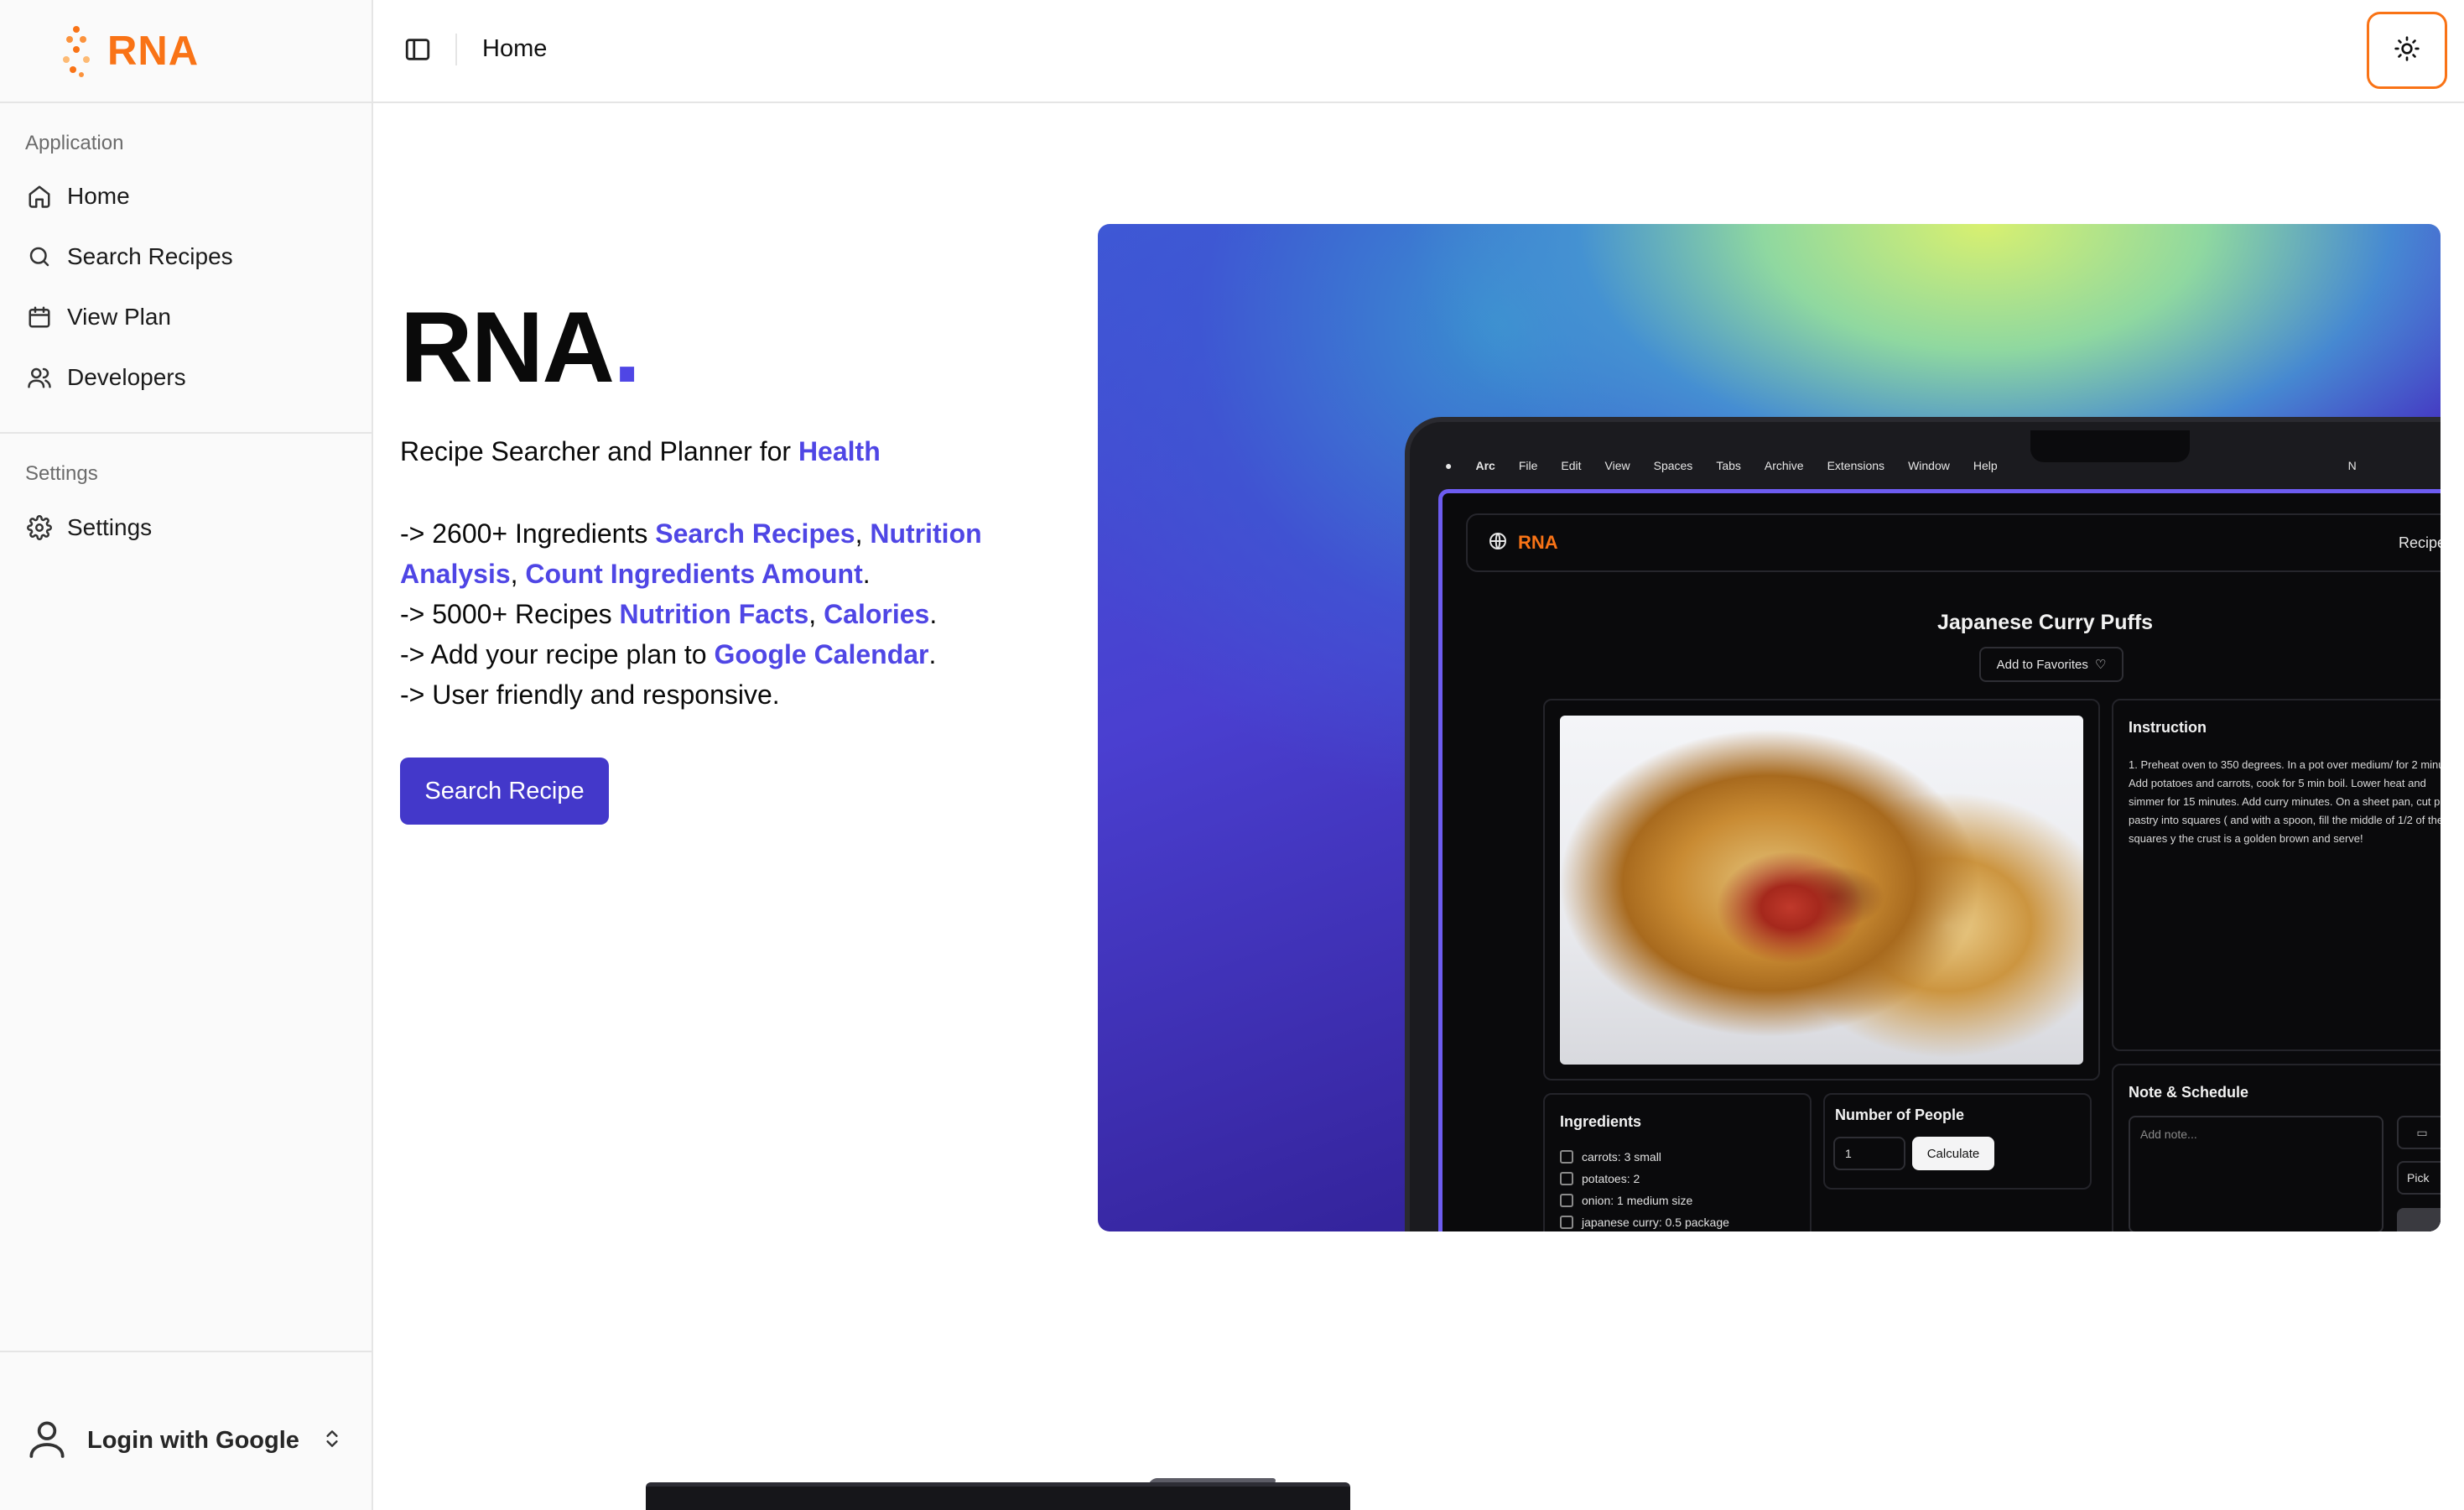 The width and height of the screenshot is (2464, 1510). I want to click on menubar-item: Extensions, so click(1856, 466).